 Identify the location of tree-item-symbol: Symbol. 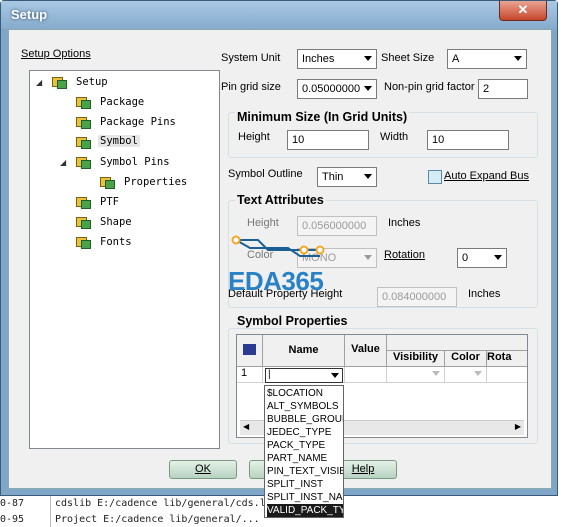
(119, 141).